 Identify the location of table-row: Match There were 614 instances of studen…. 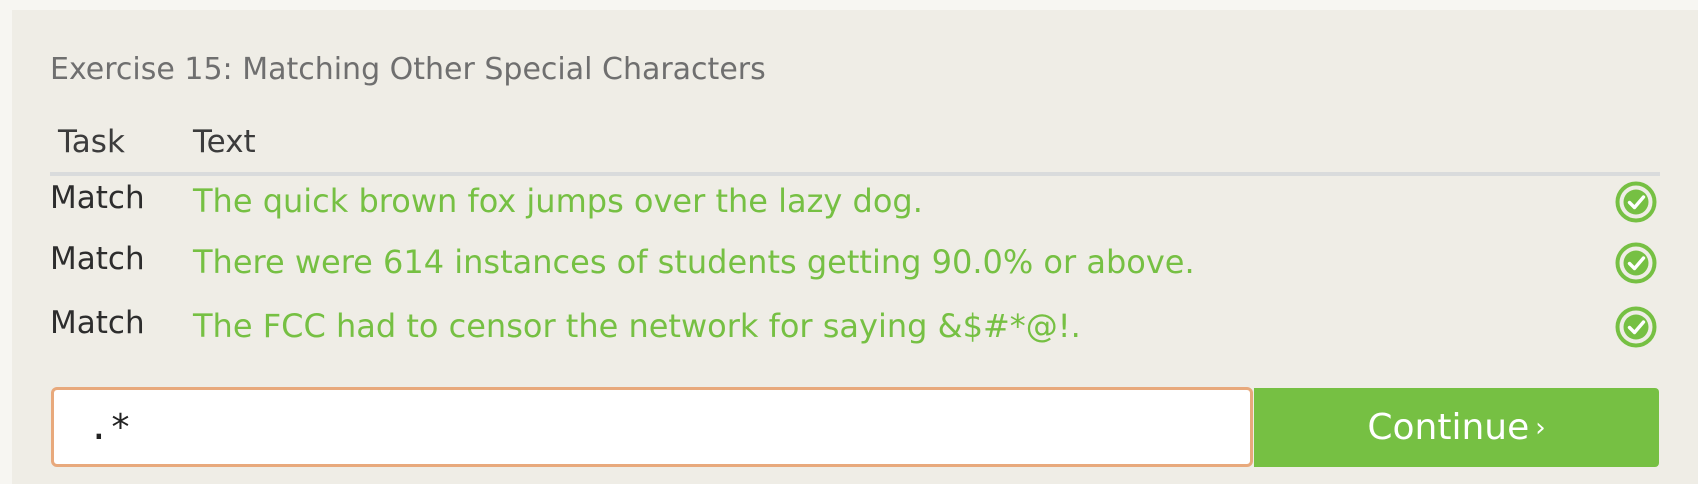
(865, 271).